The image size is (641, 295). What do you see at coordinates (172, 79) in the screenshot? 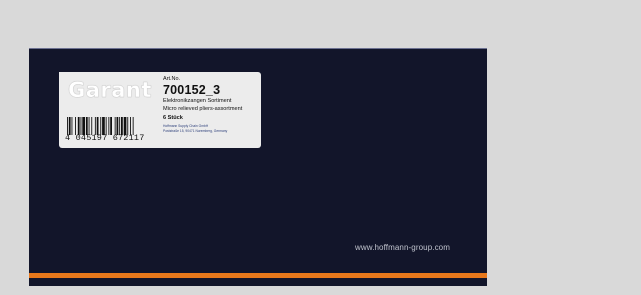
I see `art-no-label: Art.No.` at bounding box center [172, 79].